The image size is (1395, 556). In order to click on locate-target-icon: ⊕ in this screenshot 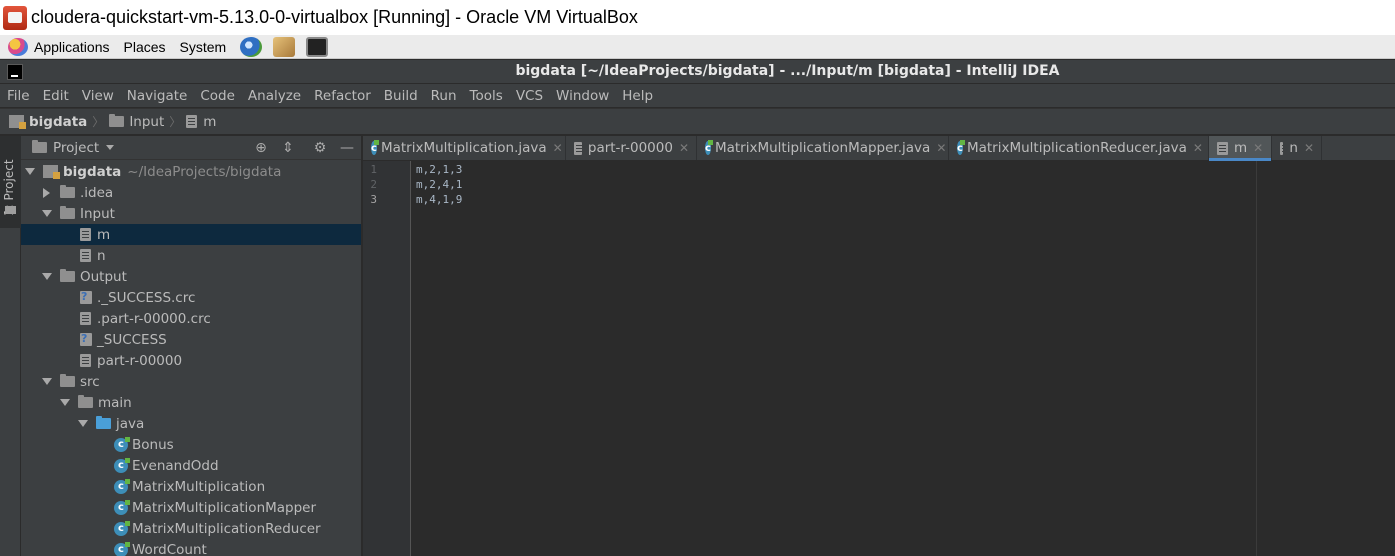, I will do `click(261, 148)`.